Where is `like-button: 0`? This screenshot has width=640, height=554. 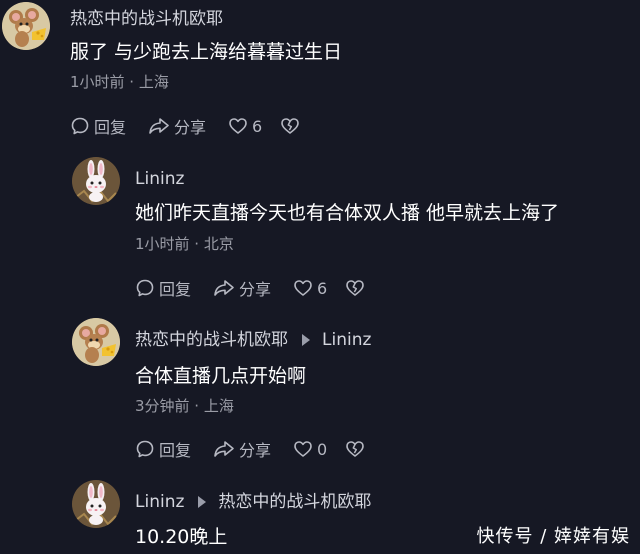
like-button: 0 is located at coordinates (310, 449).